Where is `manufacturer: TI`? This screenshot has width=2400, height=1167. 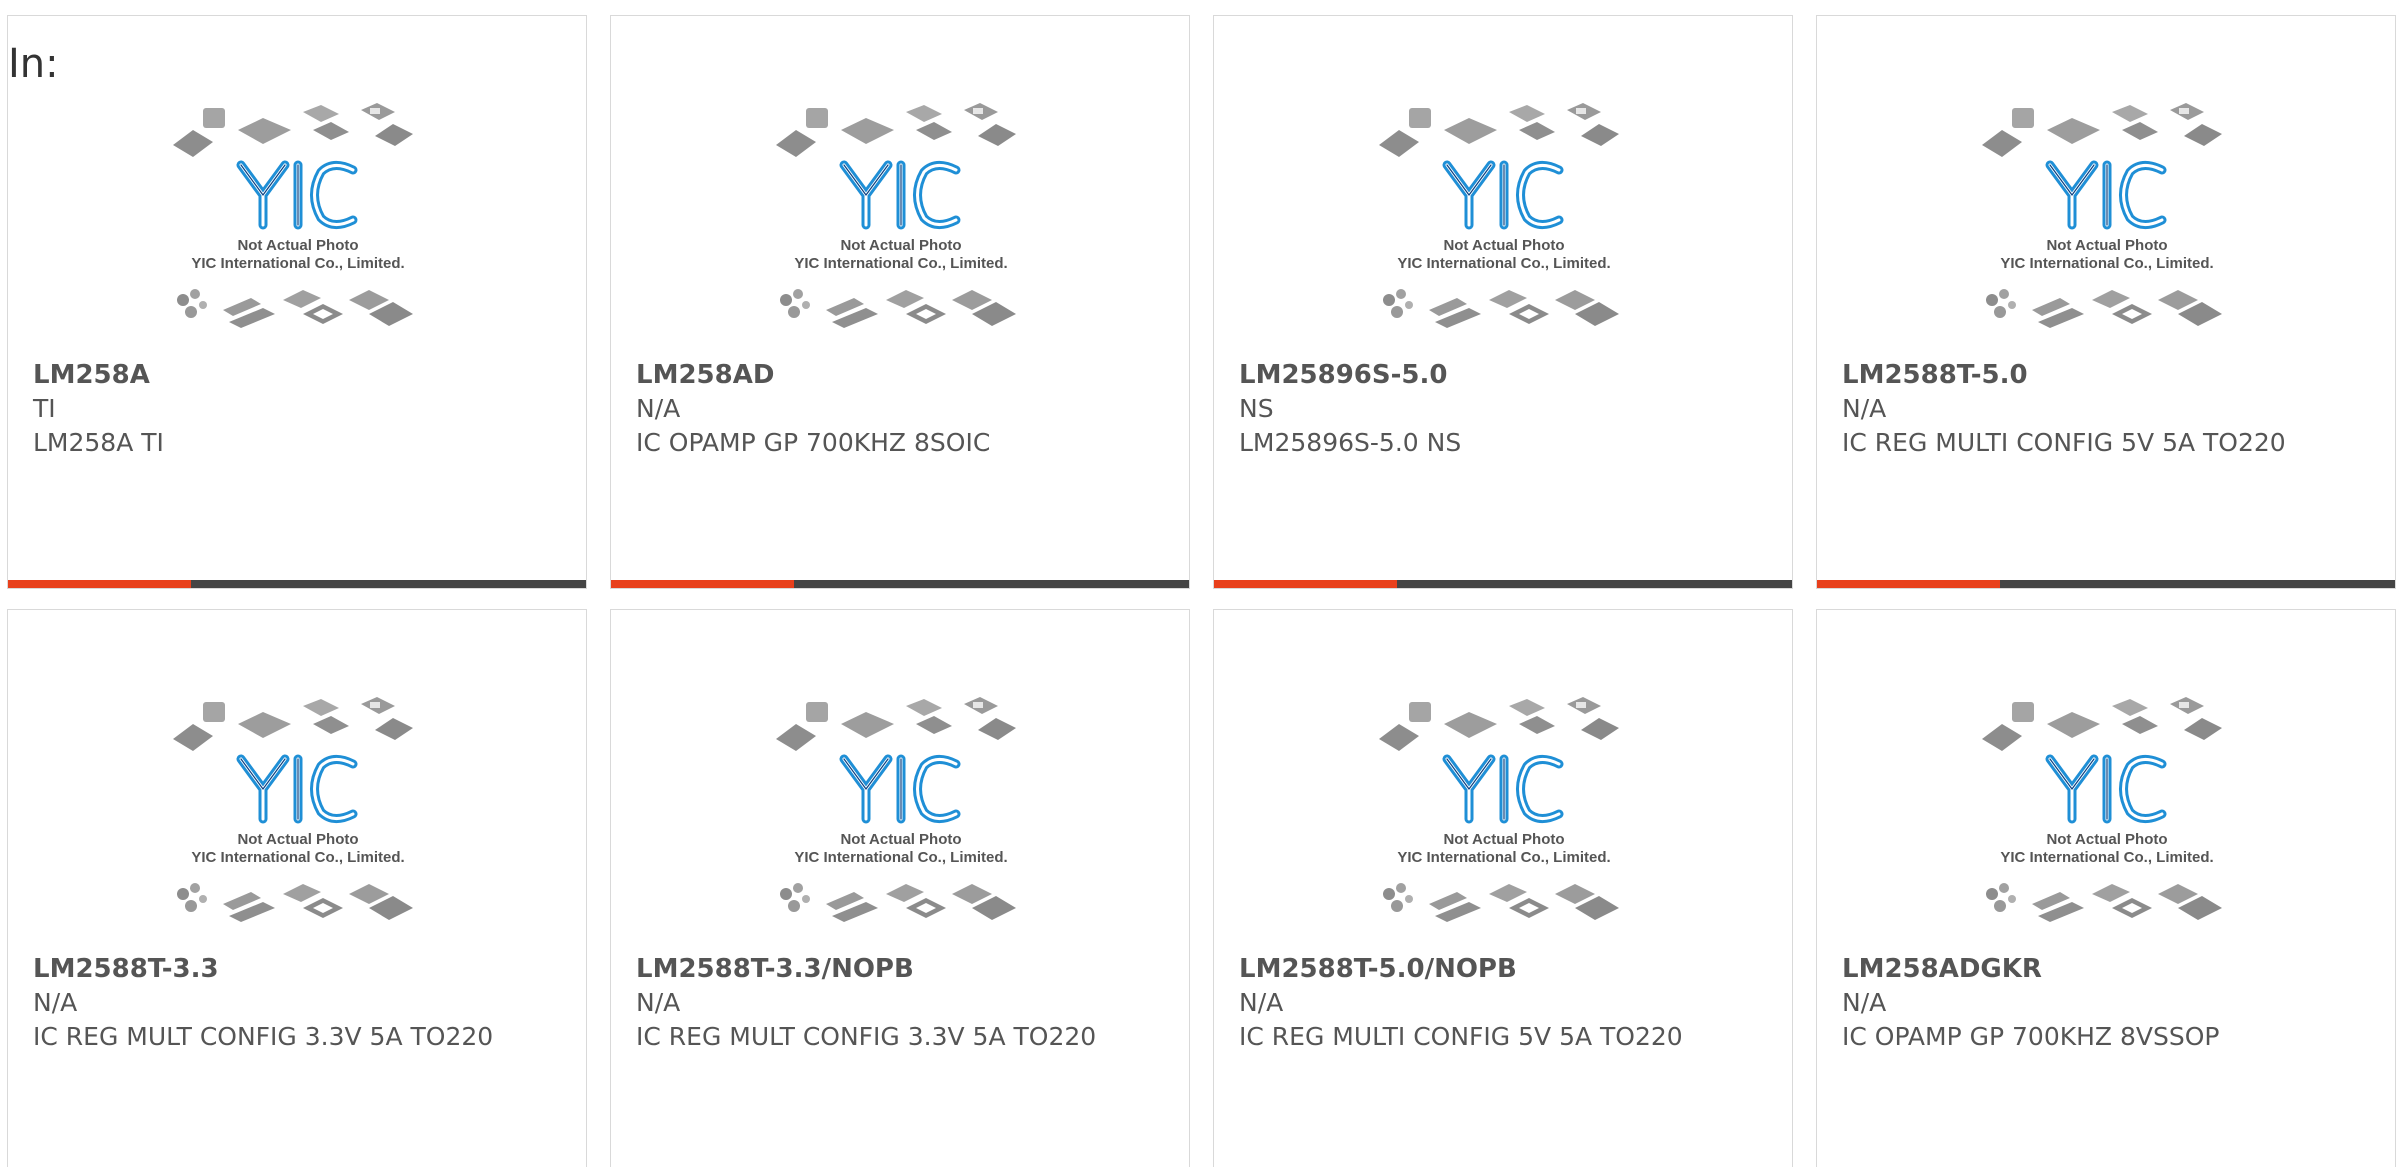 manufacturer: TI is located at coordinates (44, 408).